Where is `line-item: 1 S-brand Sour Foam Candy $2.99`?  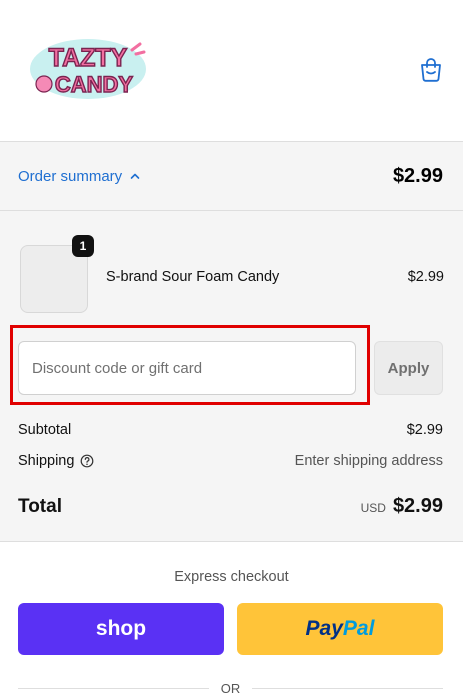 line-item: 1 S-brand Sour Foam Candy $2.99 is located at coordinates (231, 275).